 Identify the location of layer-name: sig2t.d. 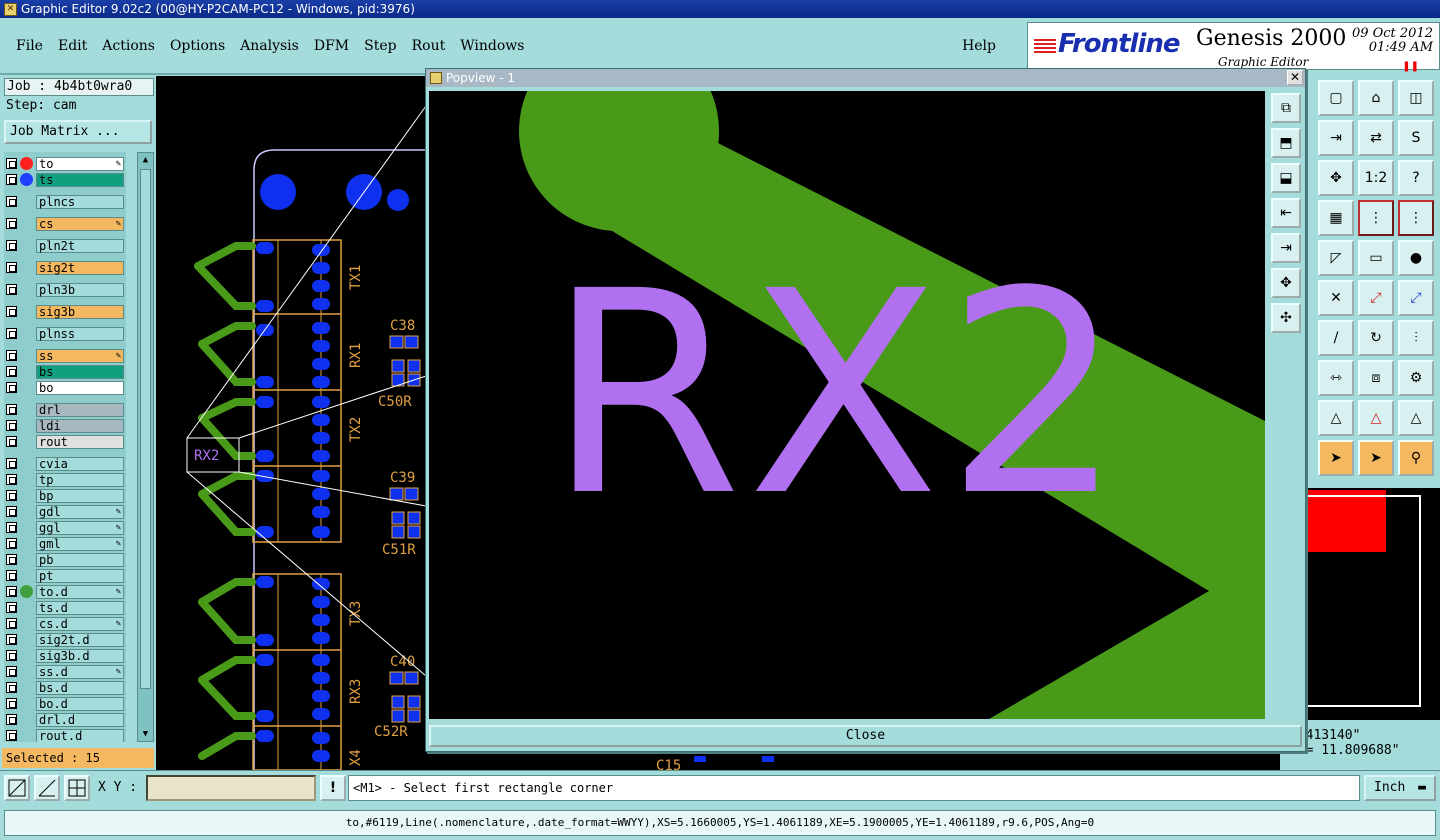
(80, 639).